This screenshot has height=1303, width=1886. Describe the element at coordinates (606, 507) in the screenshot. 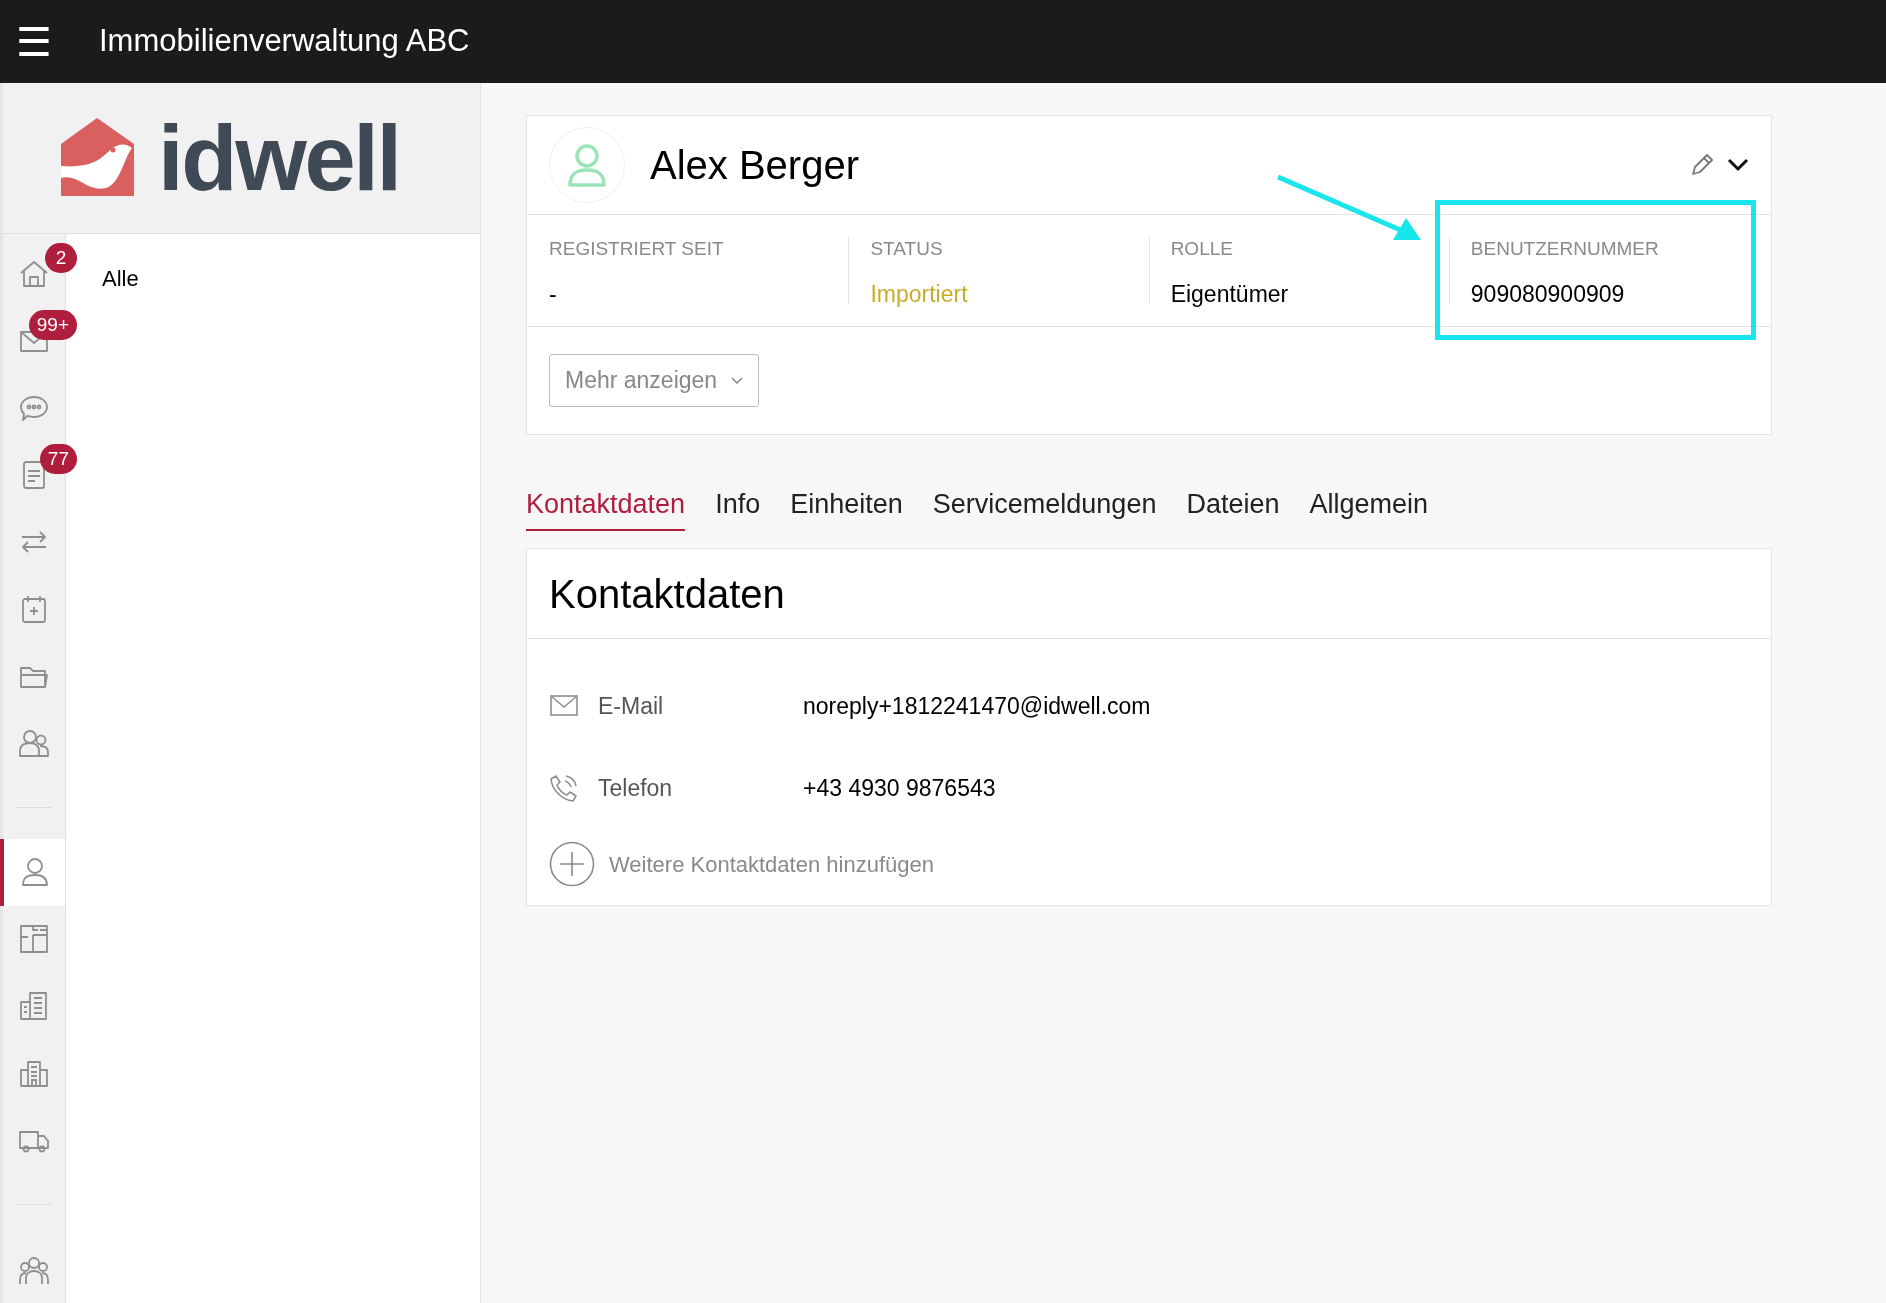

I see `tab: Kontaktdaten` at that location.